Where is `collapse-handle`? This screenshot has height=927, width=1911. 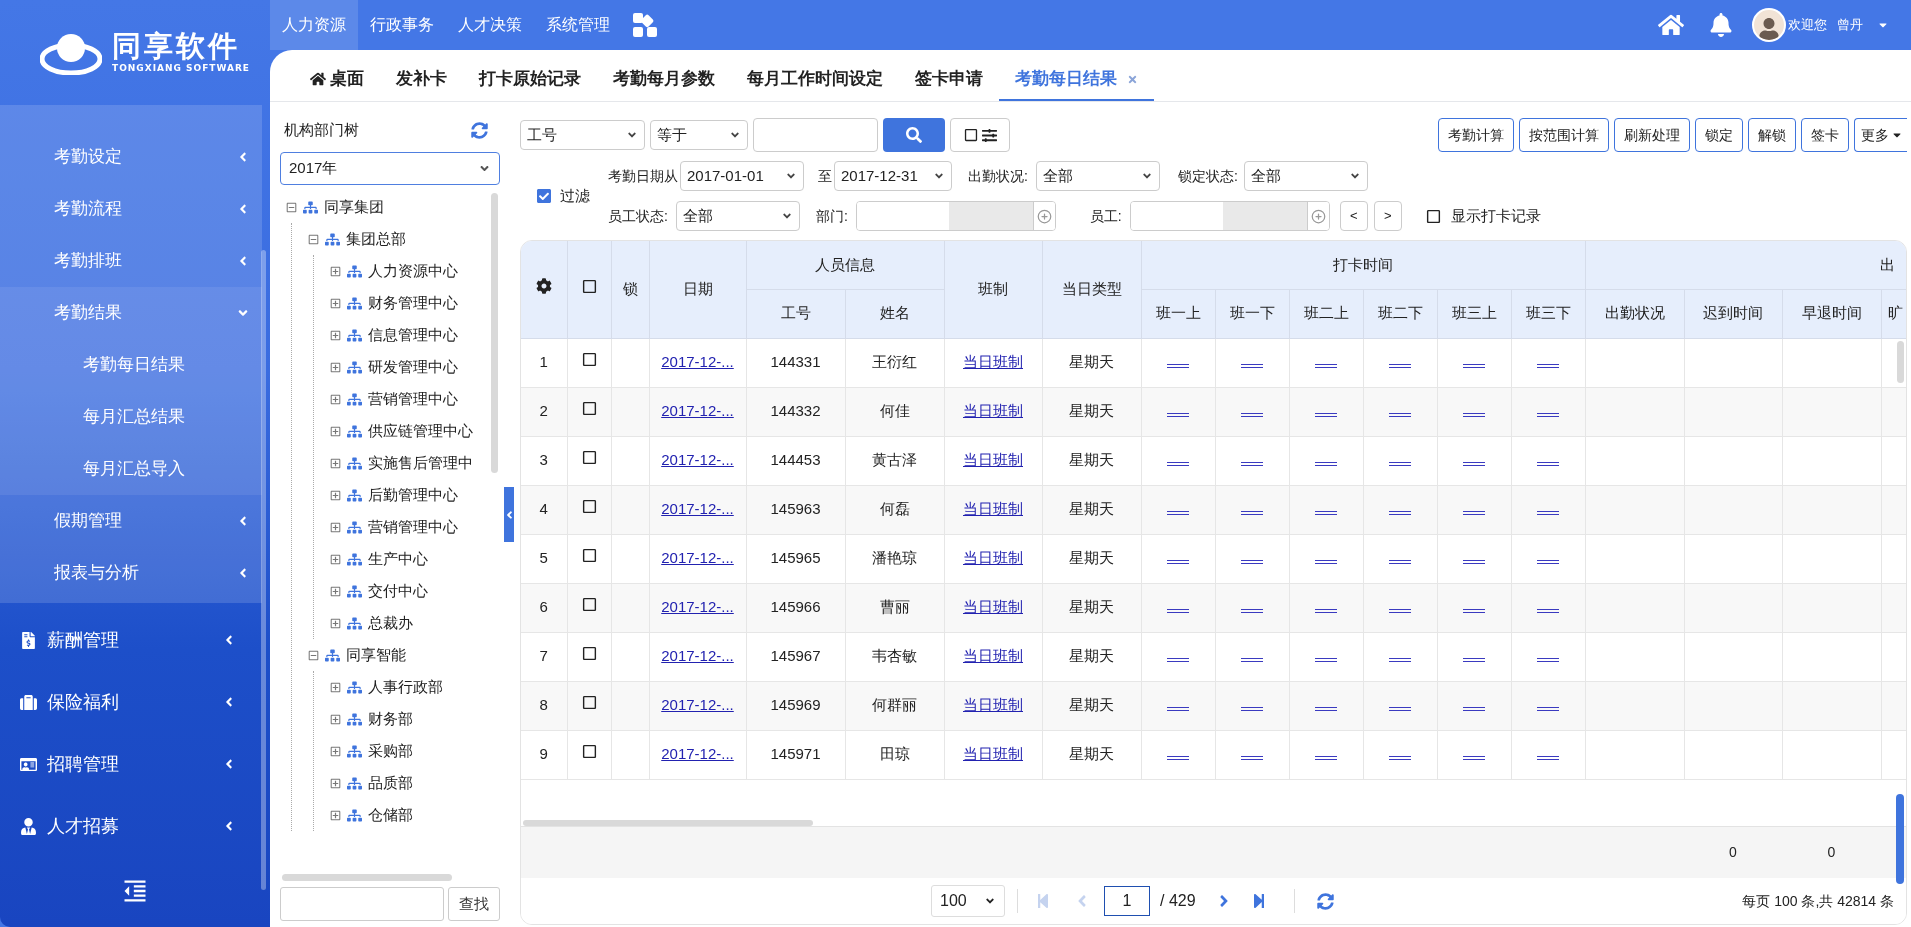
collapse-handle is located at coordinates (509, 514).